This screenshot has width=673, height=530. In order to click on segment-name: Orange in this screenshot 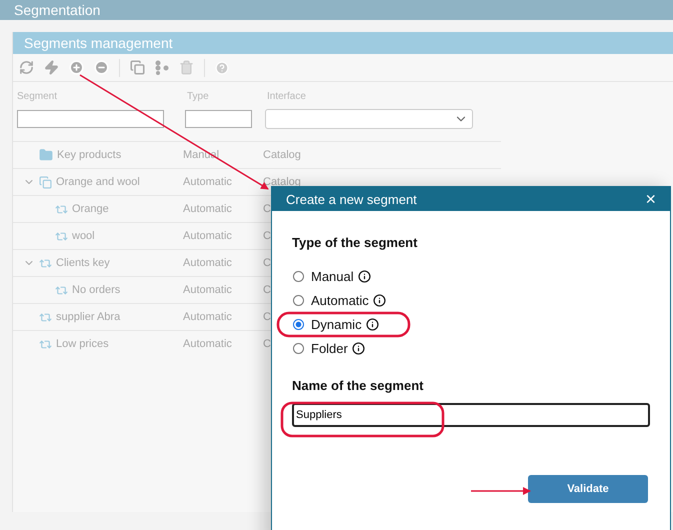, I will do `click(90, 209)`.